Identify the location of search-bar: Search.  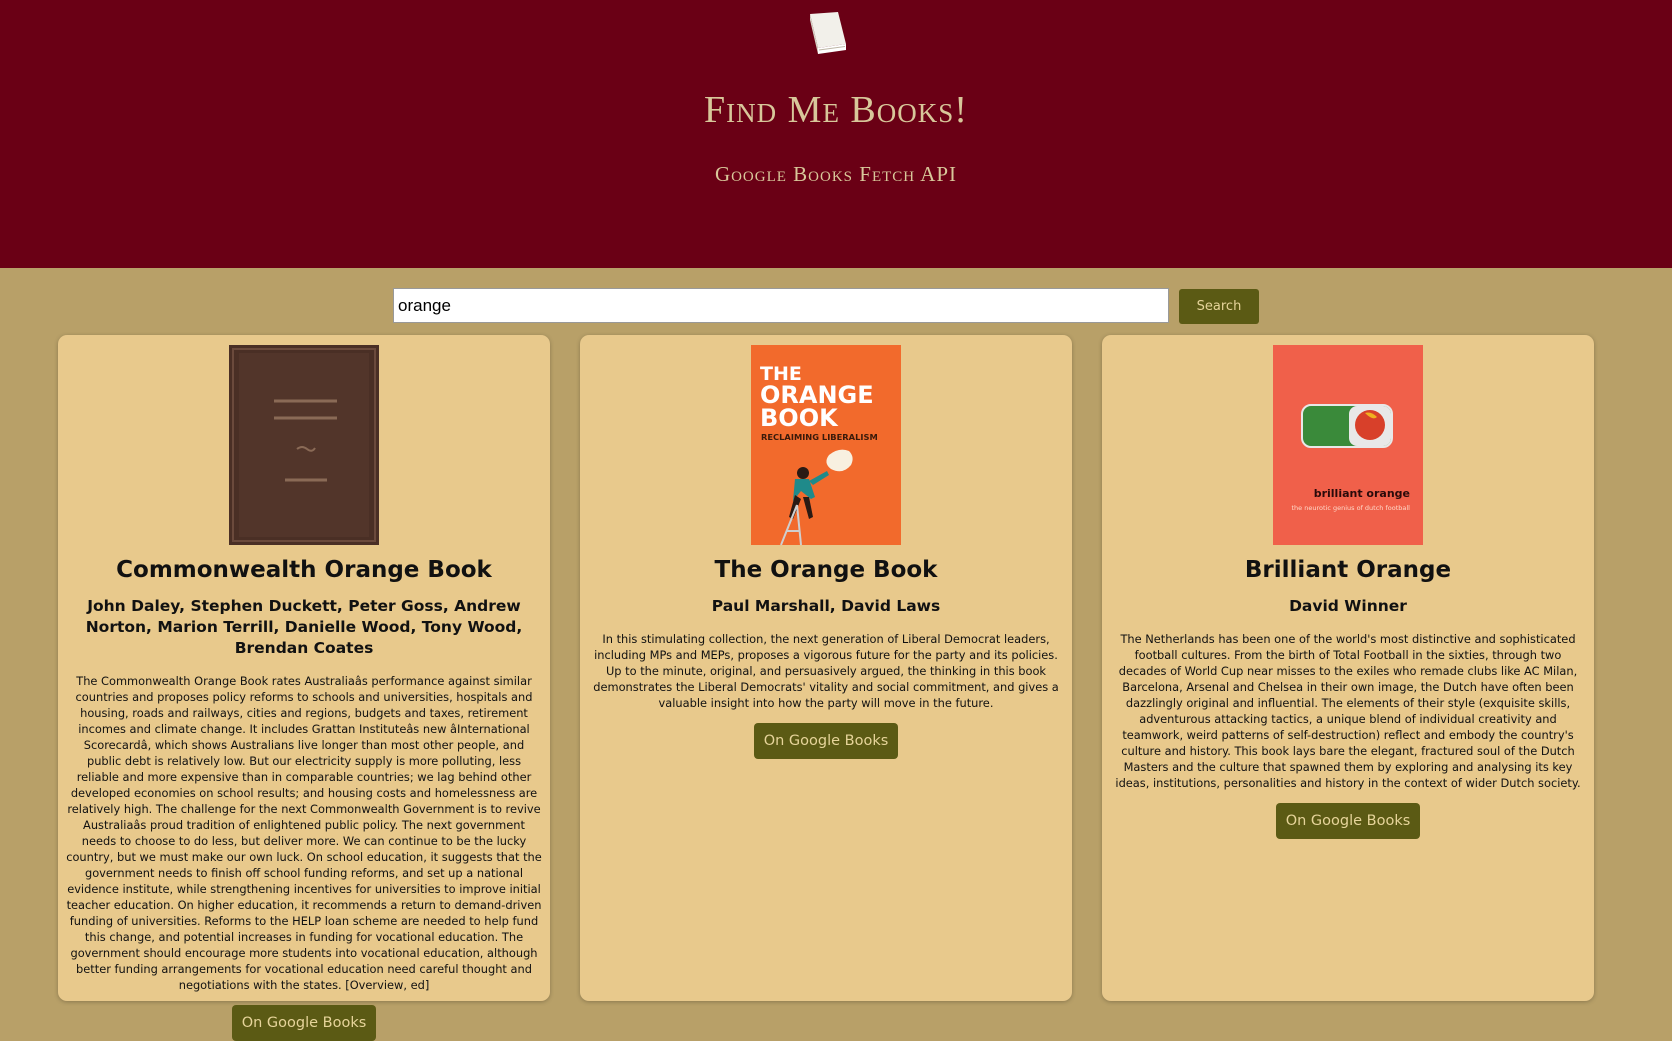
(826, 306).